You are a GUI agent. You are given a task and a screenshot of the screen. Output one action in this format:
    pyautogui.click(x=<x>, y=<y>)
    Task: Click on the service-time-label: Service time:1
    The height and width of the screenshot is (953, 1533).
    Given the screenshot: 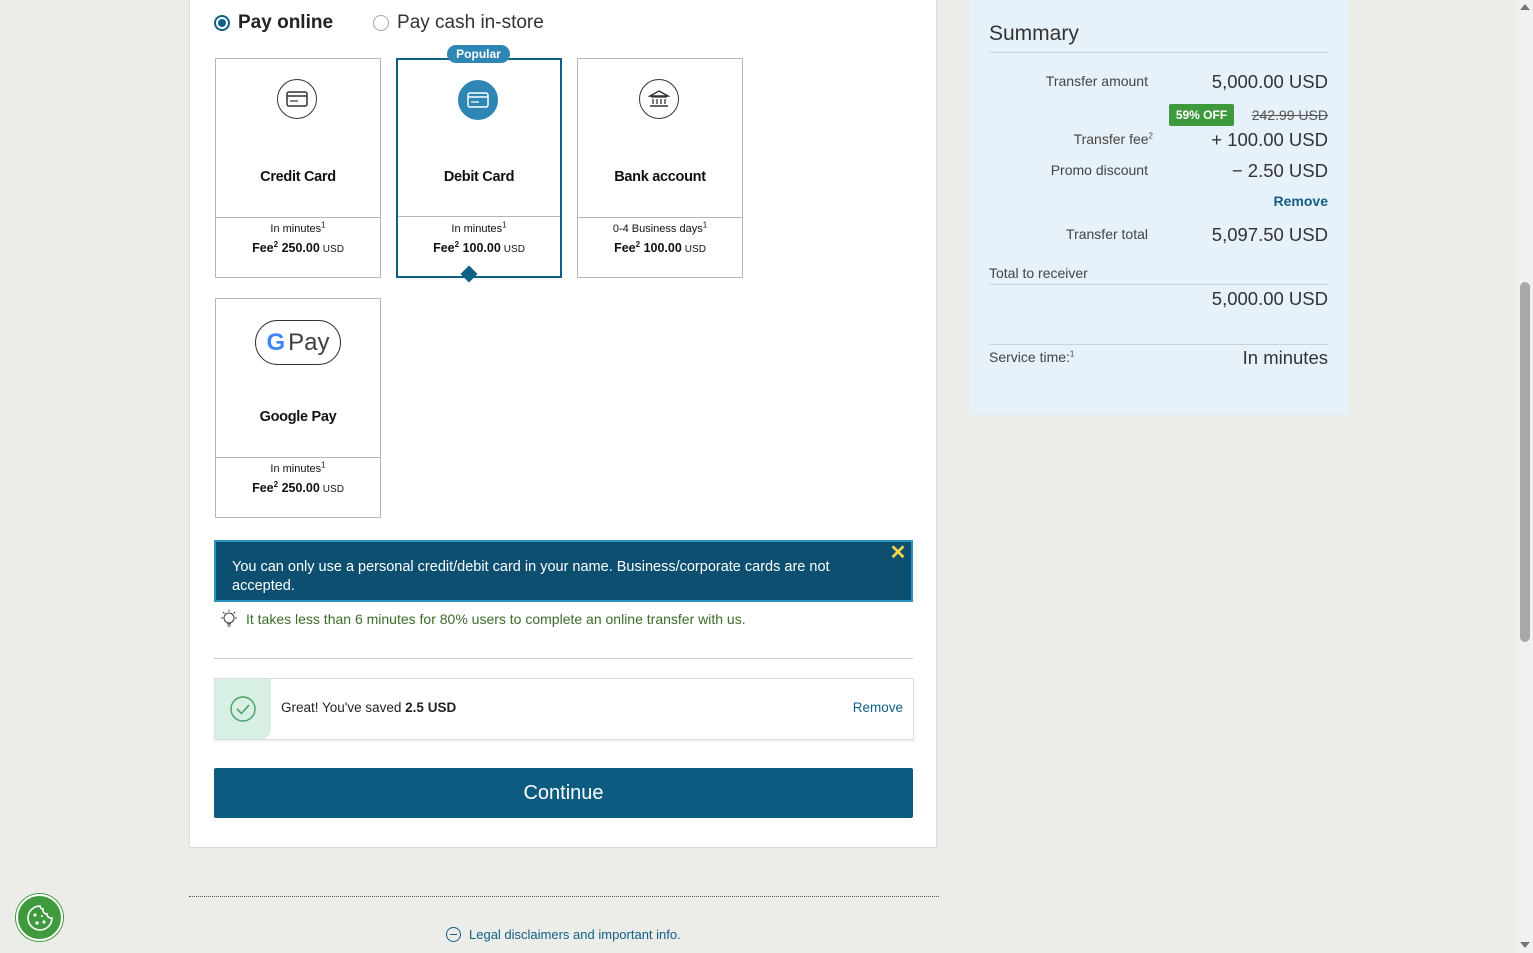 What is the action you would take?
    pyautogui.click(x=1032, y=357)
    